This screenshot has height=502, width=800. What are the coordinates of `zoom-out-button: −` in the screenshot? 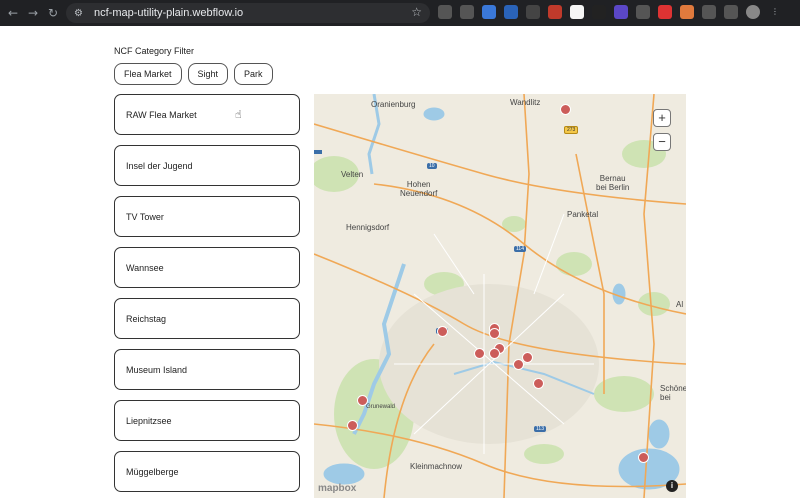 It's located at (662, 142).